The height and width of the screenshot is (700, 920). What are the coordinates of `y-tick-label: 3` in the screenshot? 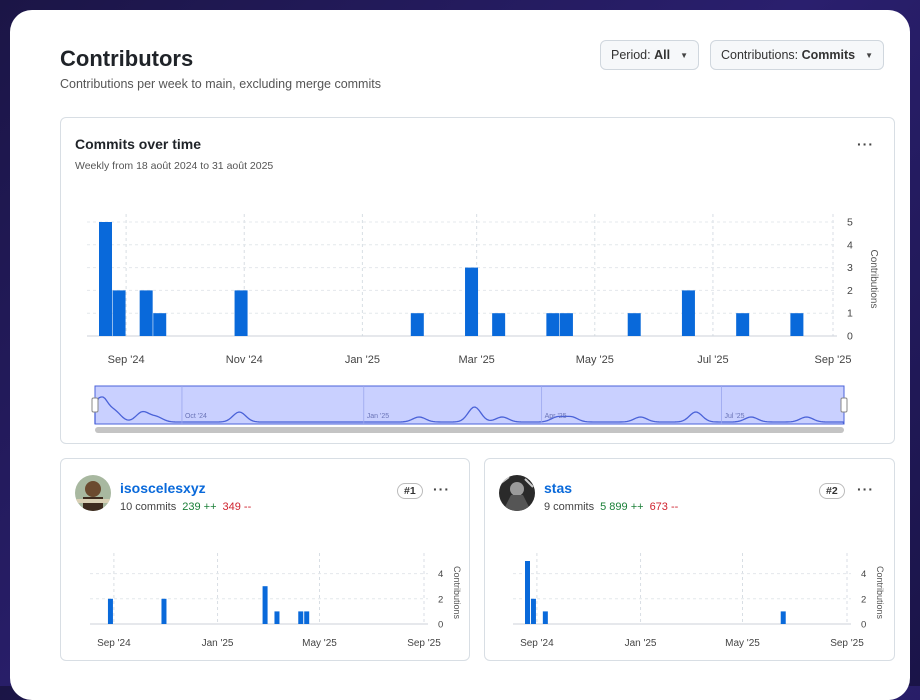 It's located at (850, 268).